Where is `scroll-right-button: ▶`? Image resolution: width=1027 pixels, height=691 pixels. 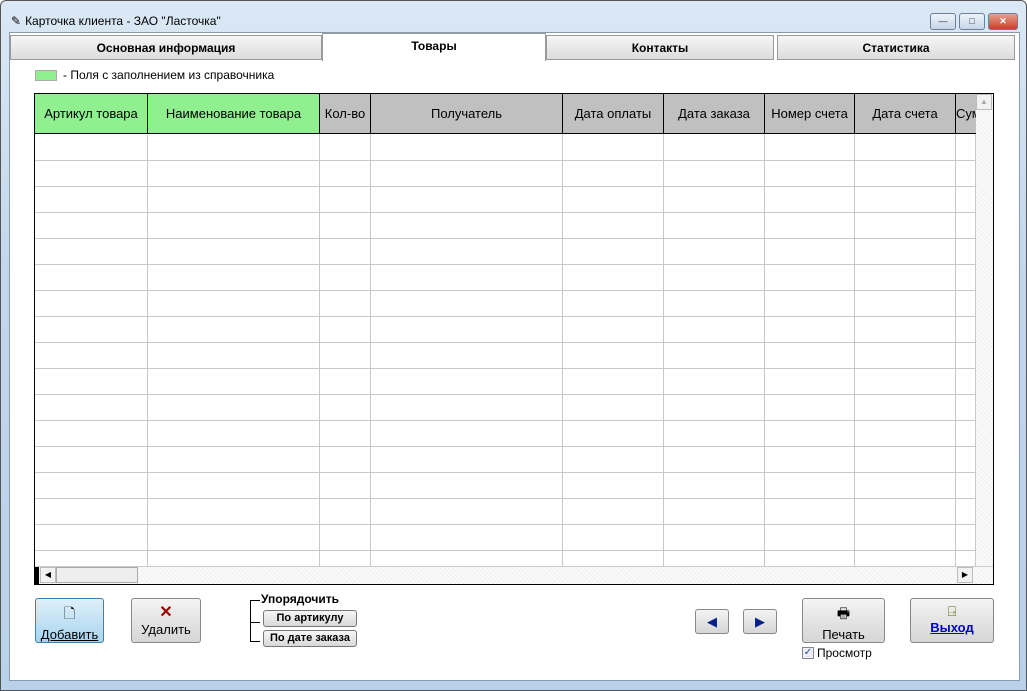 scroll-right-button: ▶ is located at coordinates (965, 575).